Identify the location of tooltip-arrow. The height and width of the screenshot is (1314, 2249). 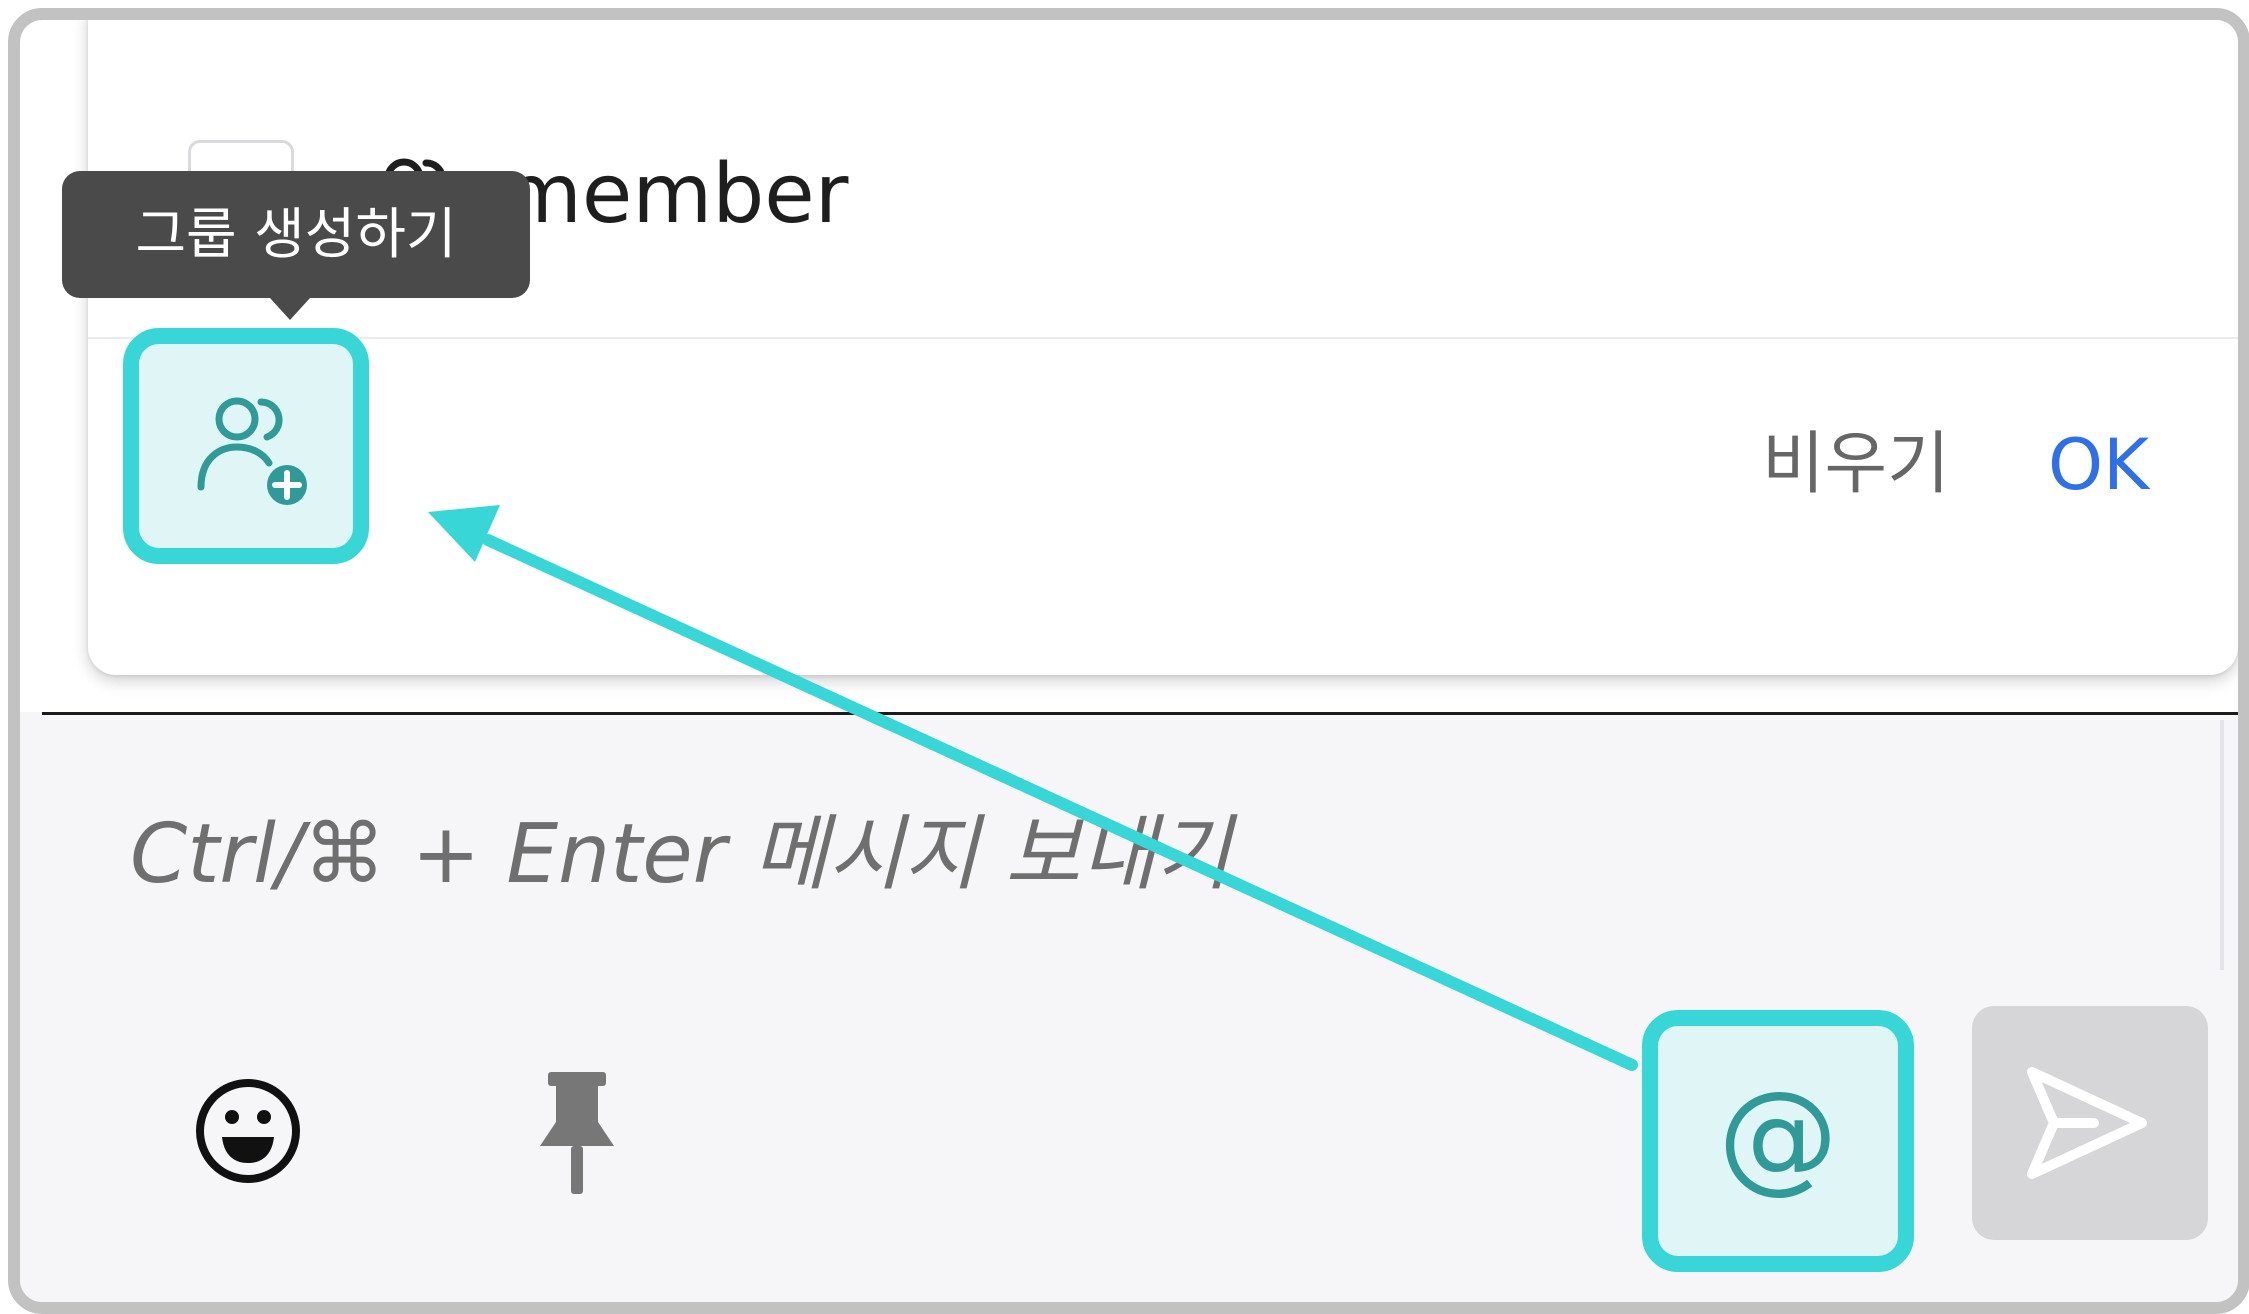
(290, 309).